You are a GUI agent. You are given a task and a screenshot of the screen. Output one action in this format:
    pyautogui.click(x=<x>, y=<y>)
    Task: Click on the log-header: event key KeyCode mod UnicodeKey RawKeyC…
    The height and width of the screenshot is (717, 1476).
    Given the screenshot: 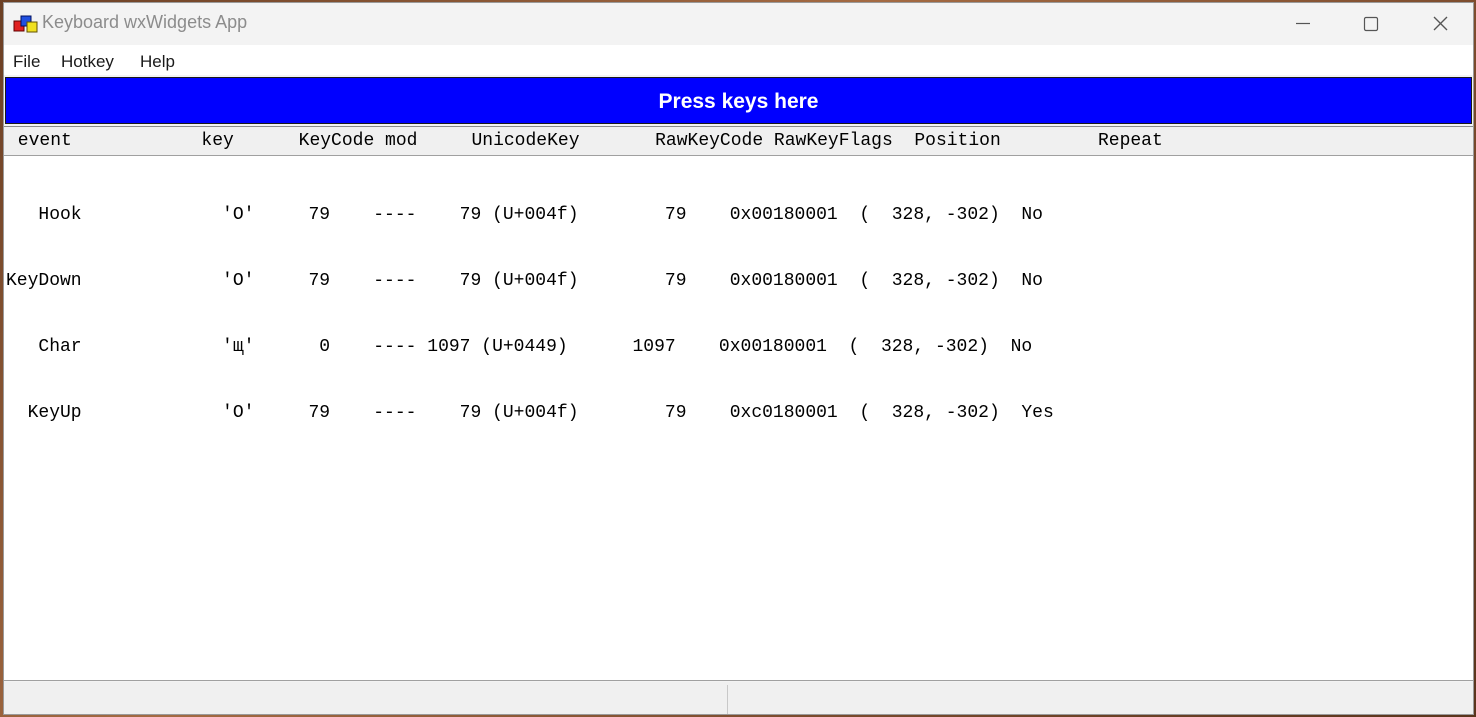 What is the action you would take?
    pyautogui.click(x=738, y=141)
    